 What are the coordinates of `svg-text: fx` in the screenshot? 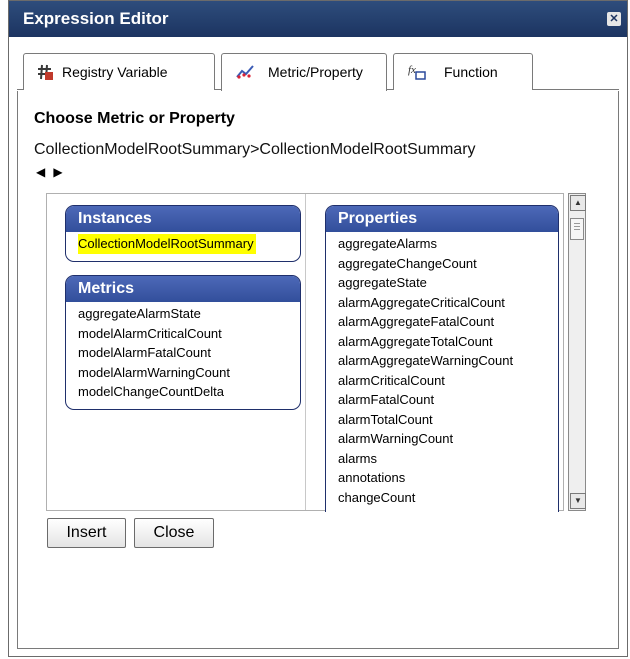 It's located at (412, 70).